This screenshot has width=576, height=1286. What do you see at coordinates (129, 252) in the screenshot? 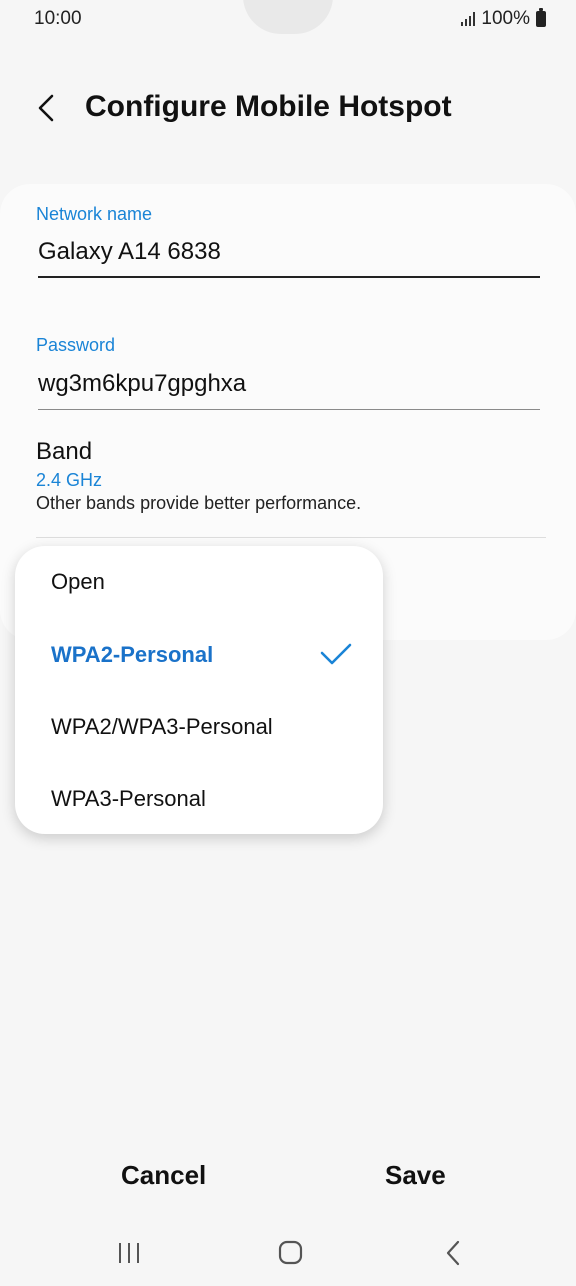
I see `network-name-input: Galaxy A14 6838` at bounding box center [129, 252].